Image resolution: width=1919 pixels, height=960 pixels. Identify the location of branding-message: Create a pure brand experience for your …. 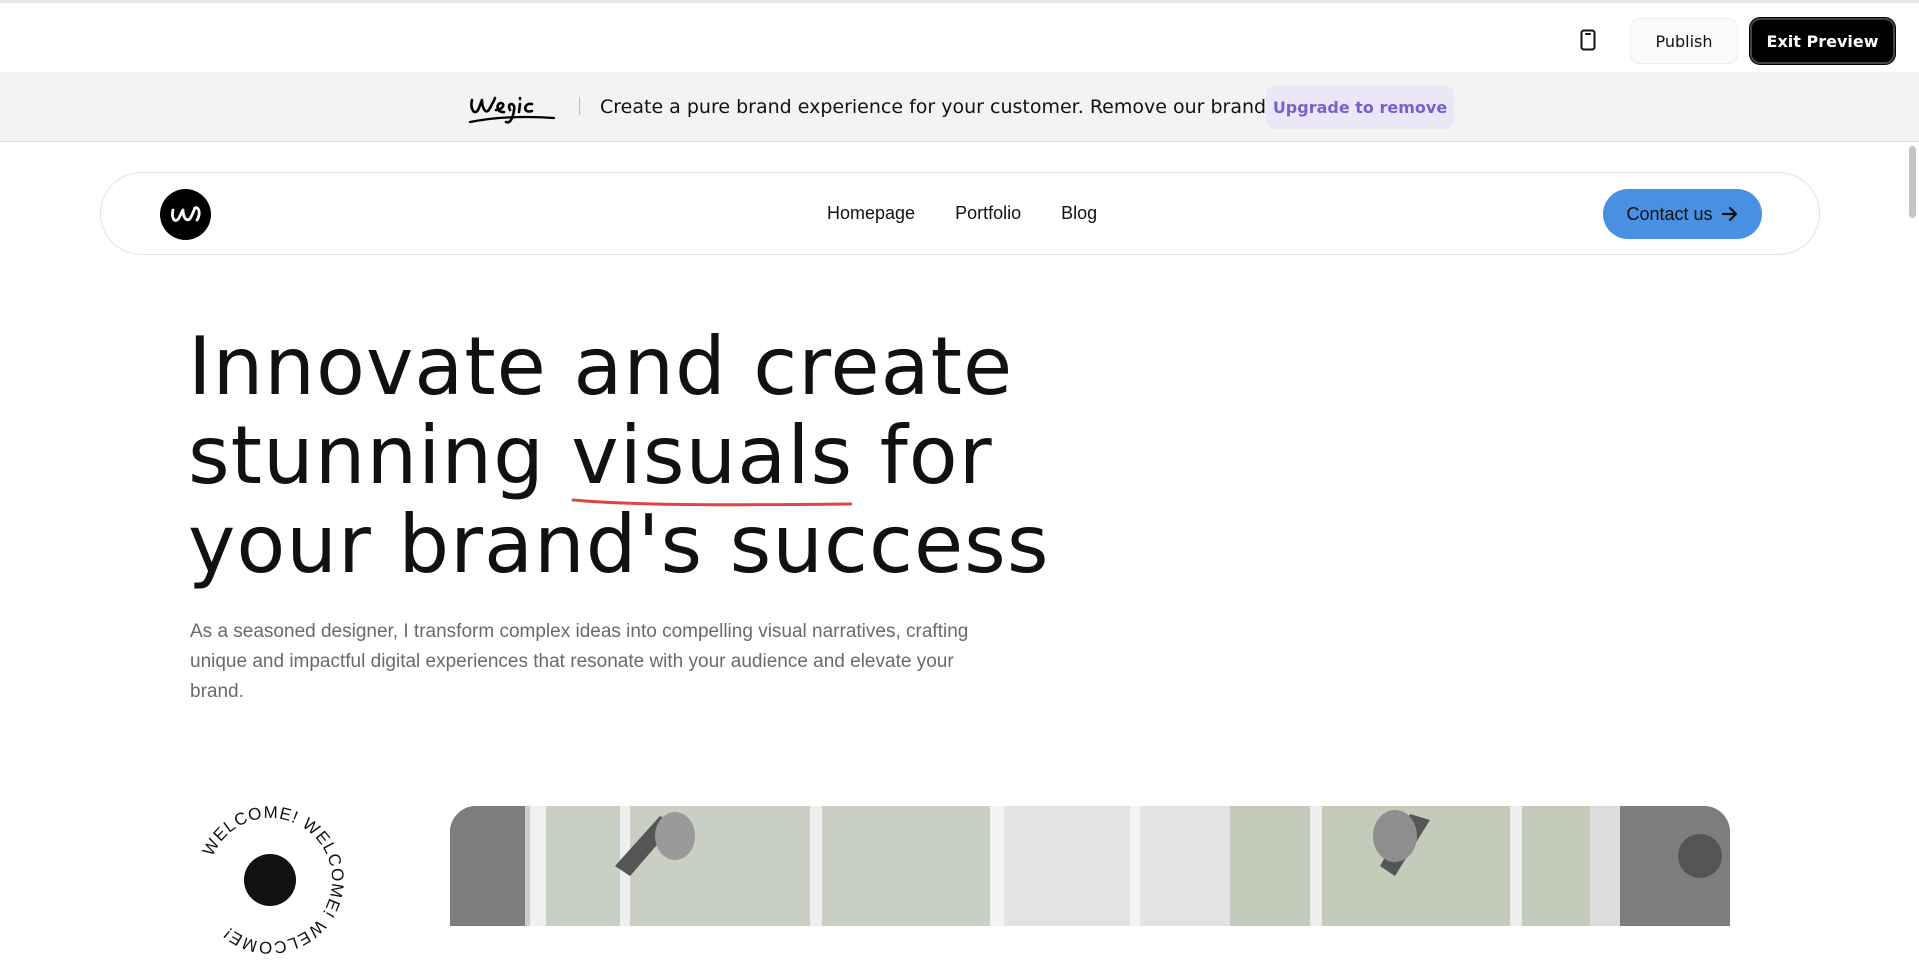
(951, 107).